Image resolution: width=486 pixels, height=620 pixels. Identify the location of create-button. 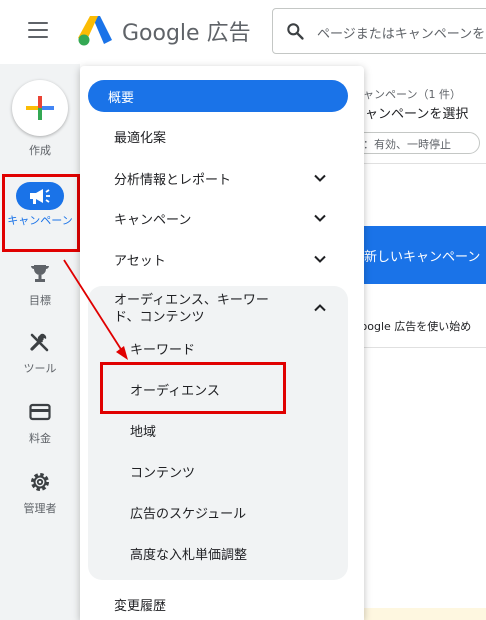
(40, 108).